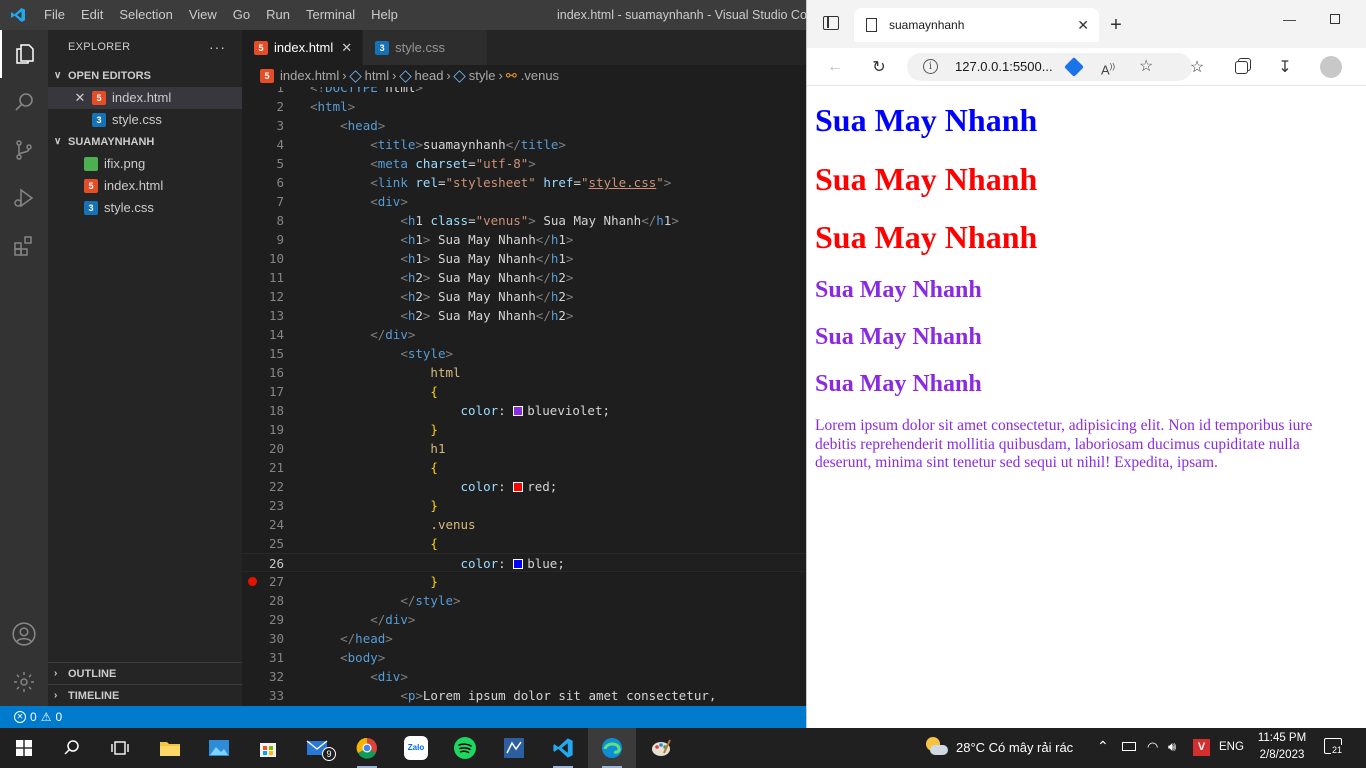  What do you see at coordinates (24, 198) in the screenshot?
I see `run-debug-icon` at bounding box center [24, 198].